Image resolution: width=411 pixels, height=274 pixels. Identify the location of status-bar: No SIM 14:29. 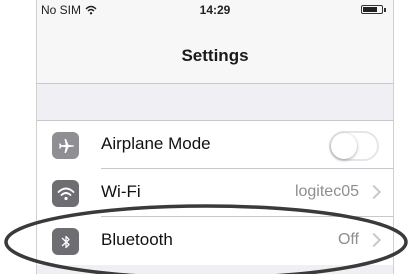
(215, 10).